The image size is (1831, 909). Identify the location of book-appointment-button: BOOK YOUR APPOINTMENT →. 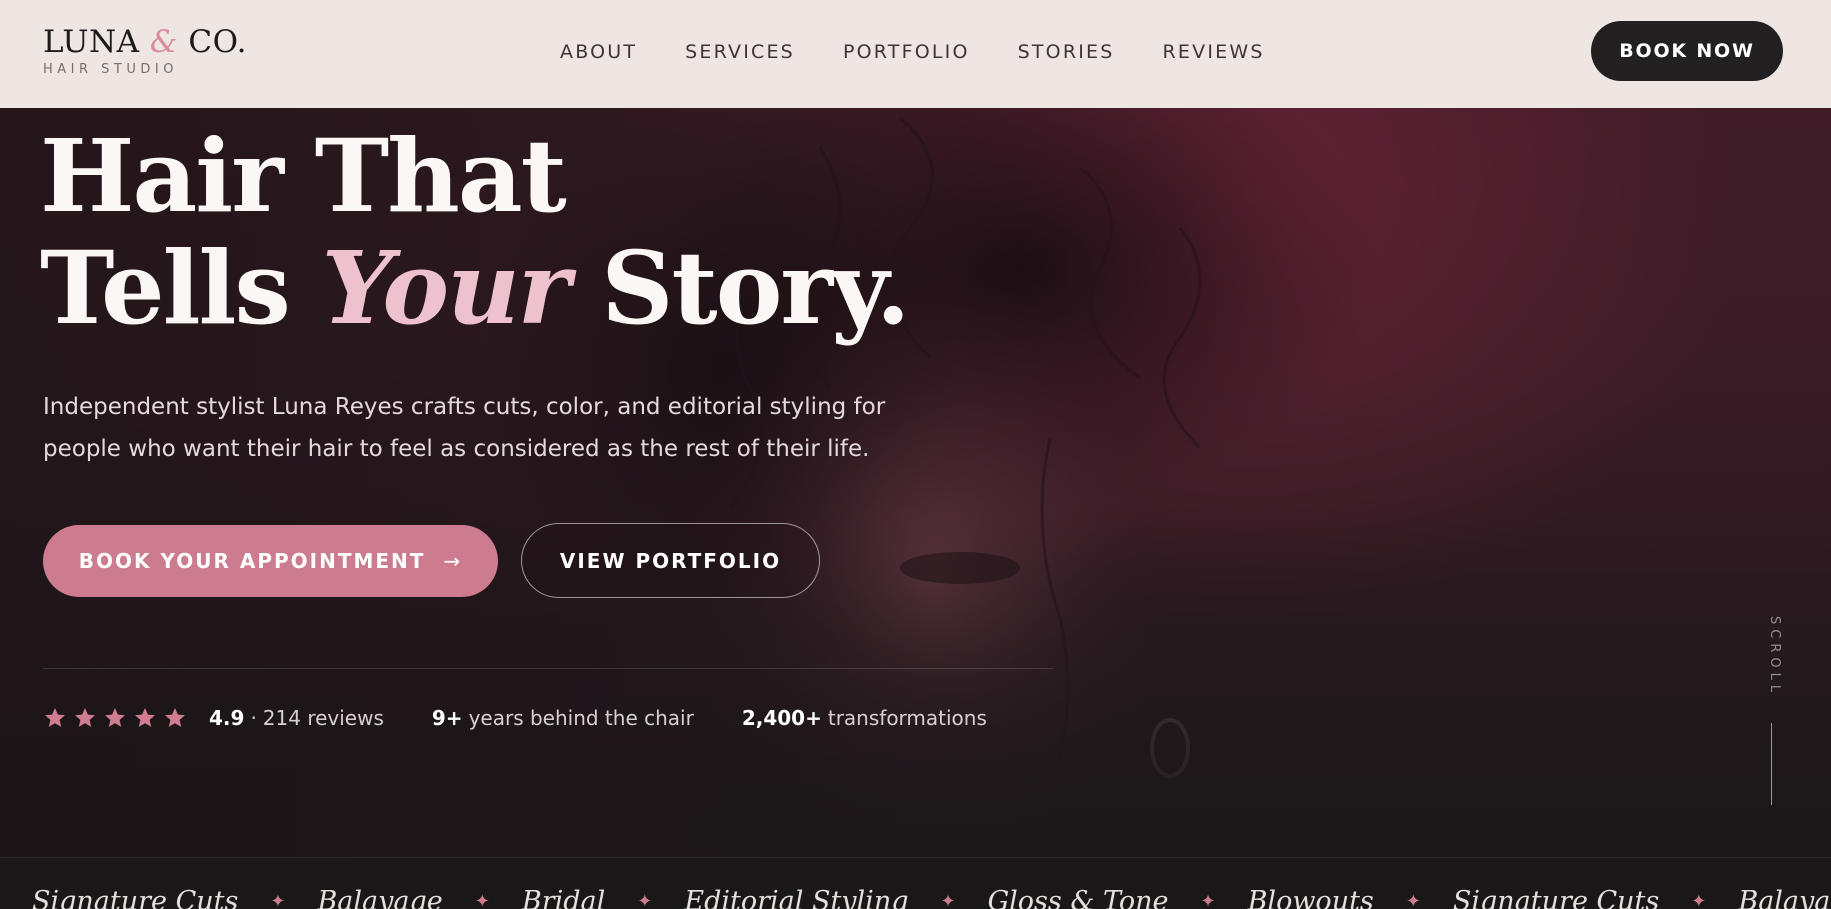
(270, 561).